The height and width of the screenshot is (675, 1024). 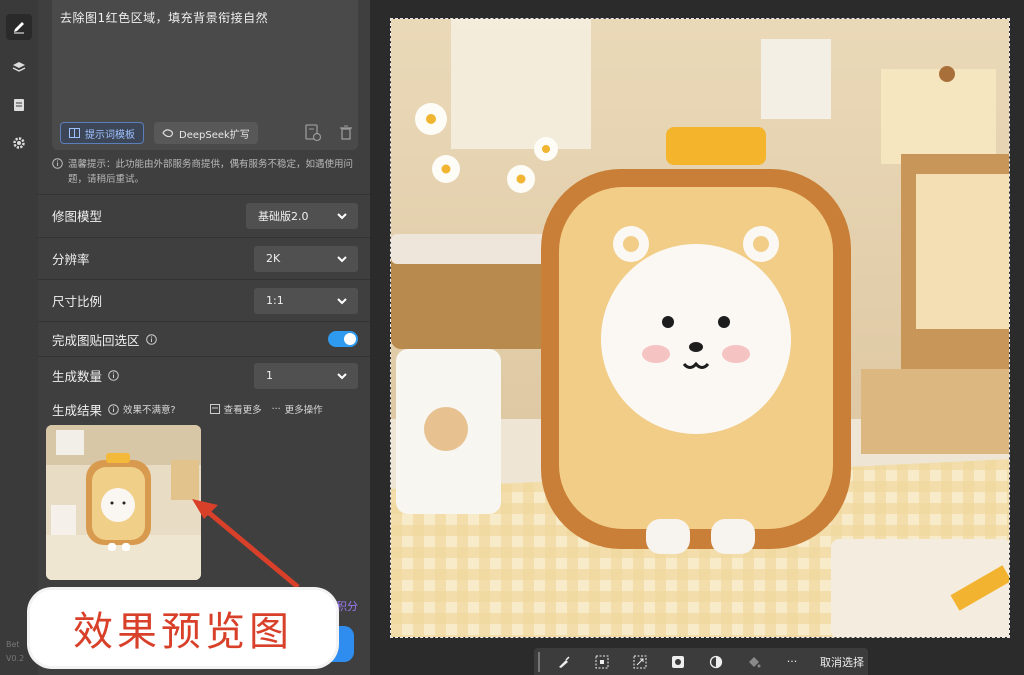 What do you see at coordinates (306, 300) in the screenshot?
I see `ratio-select: 1:1` at bounding box center [306, 300].